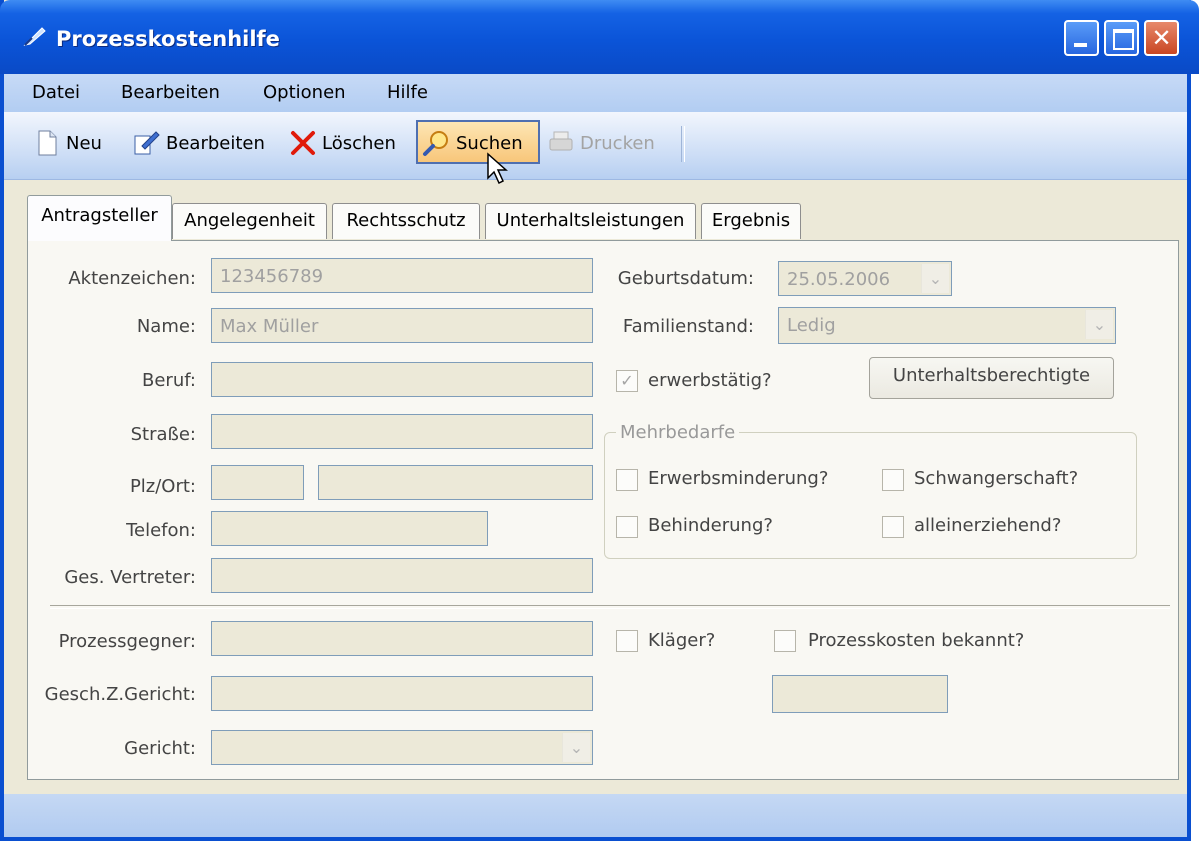 The image size is (1199, 841). What do you see at coordinates (996, 478) in the screenshot?
I see `schwangerschaft-label: Schwangerschaft?` at bounding box center [996, 478].